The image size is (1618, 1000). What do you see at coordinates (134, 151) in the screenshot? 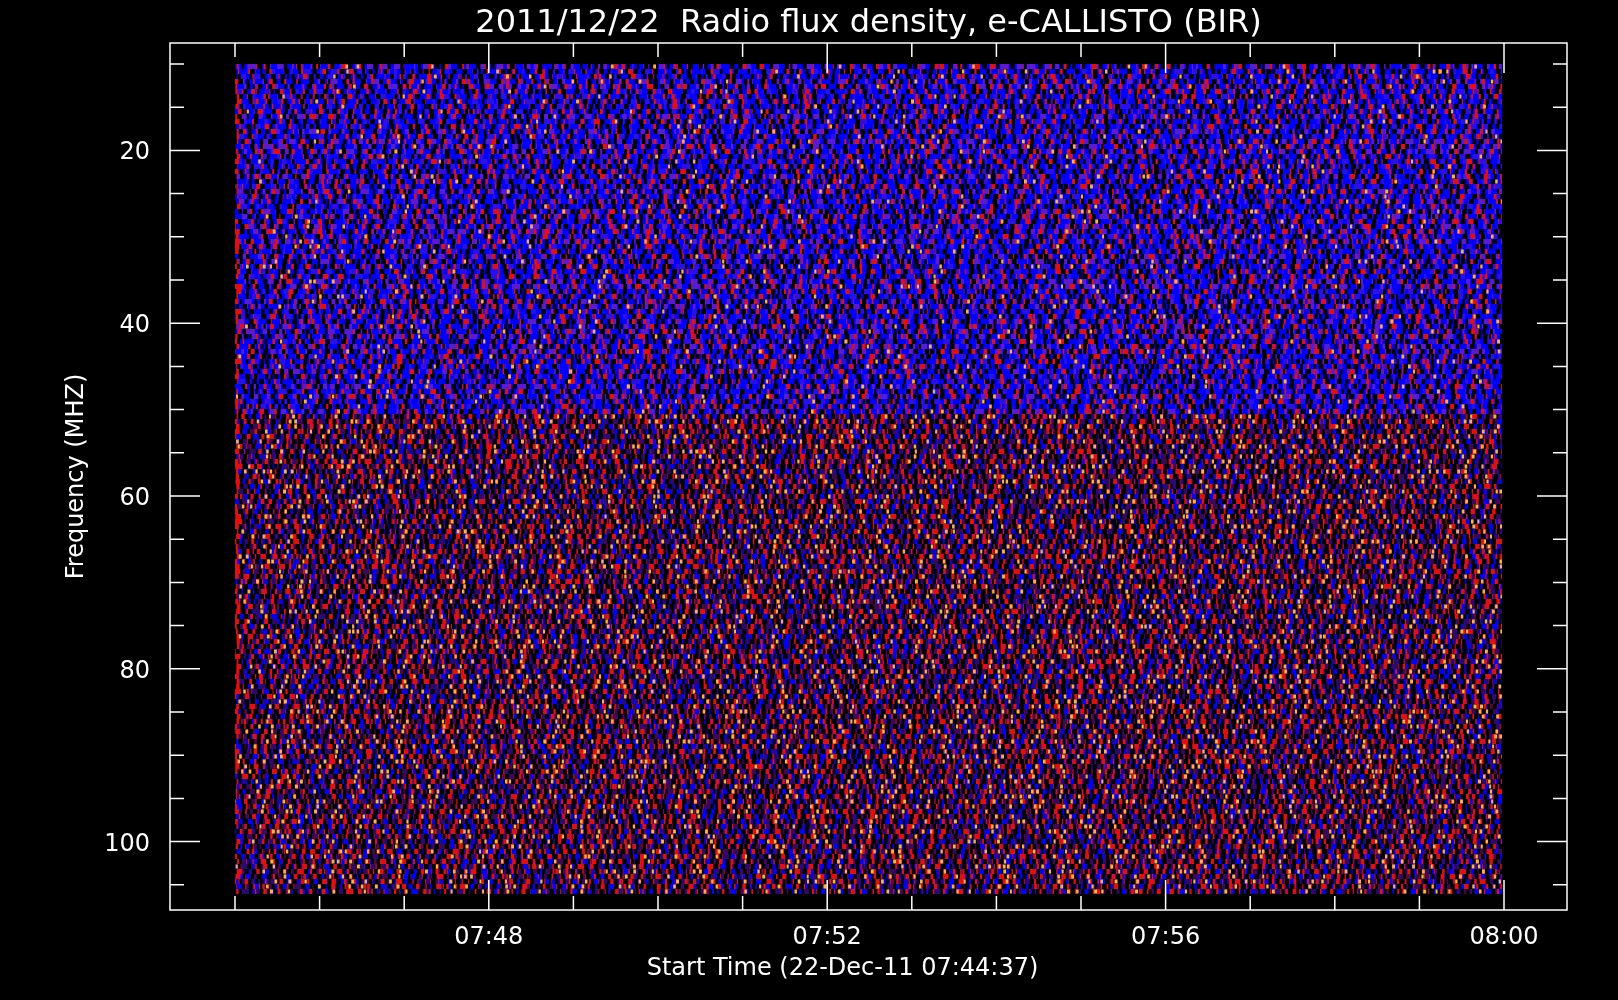
I see `y-tick-label: 20` at bounding box center [134, 151].